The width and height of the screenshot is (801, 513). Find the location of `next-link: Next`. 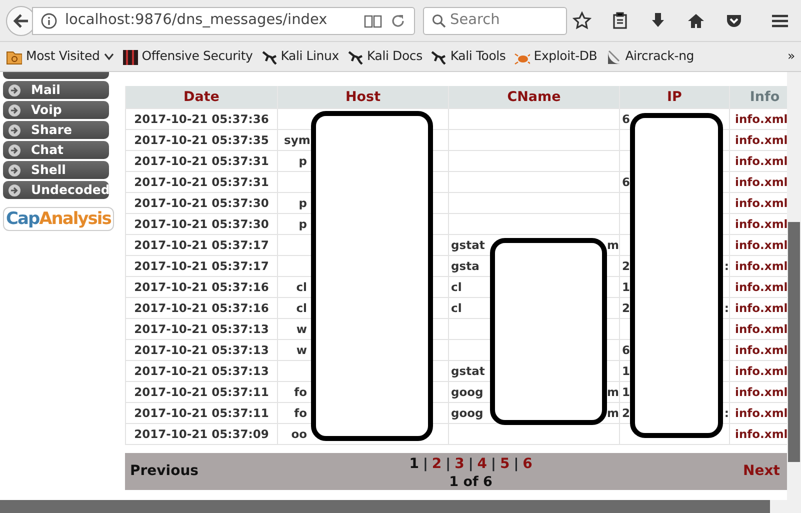

next-link: Next is located at coordinates (761, 471).